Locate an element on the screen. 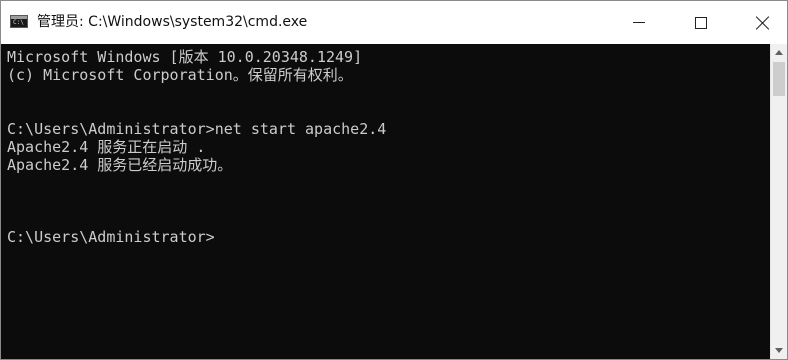 The height and width of the screenshot is (360, 788). title-bar: C:\ 管理员: C:\Windows\system32\cmd.exe is located at coordinates (394, 22).